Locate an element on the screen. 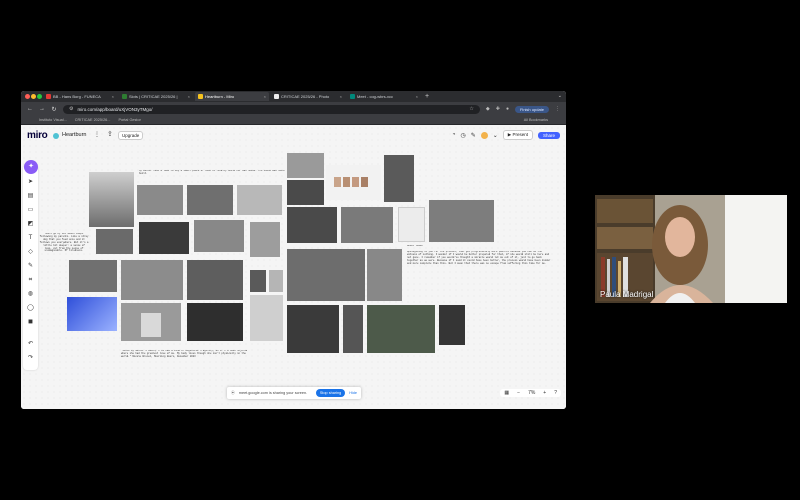 This screenshot has height=500, width=800. reload-icon: ↻ is located at coordinates (54, 109).